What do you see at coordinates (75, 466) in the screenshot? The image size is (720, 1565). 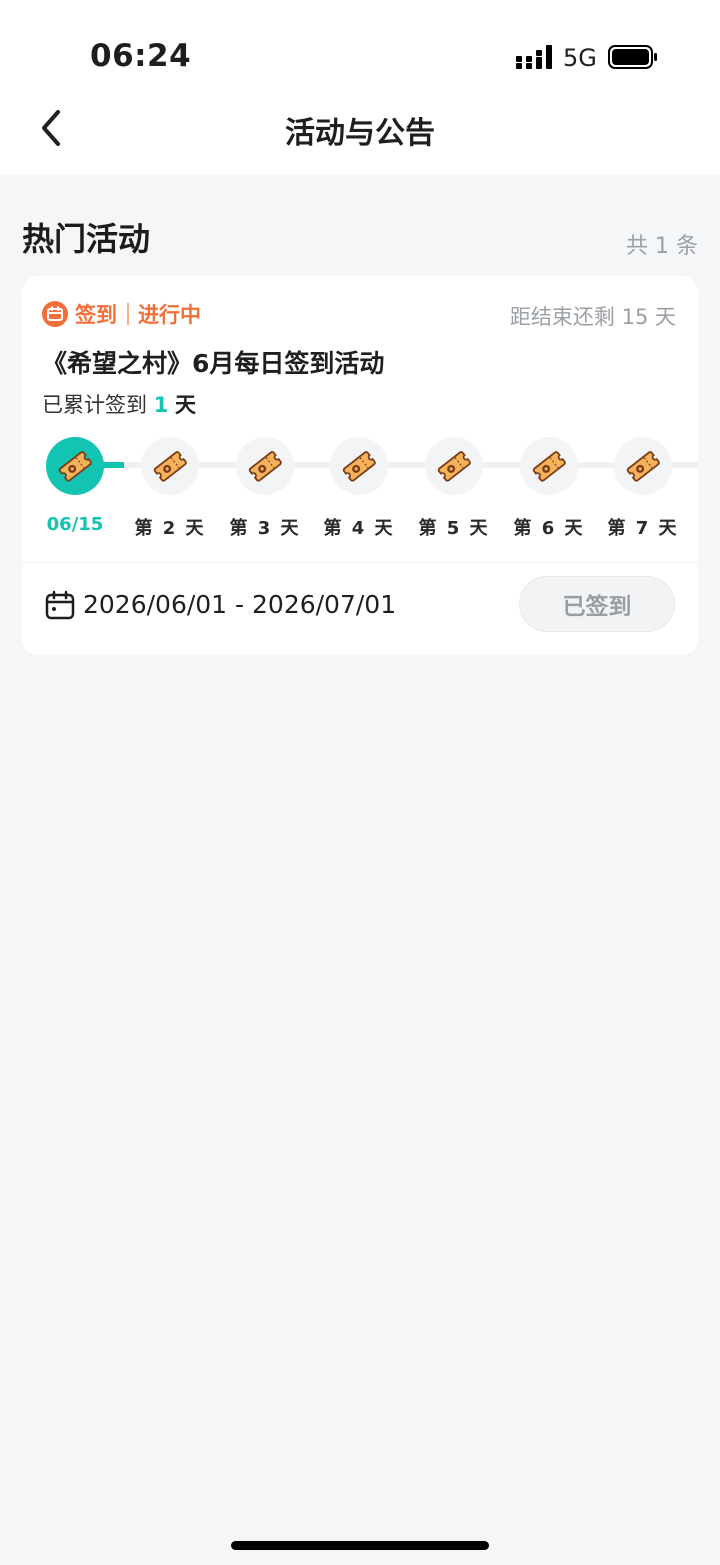 I see `day-1-ticket-icon` at bounding box center [75, 466].